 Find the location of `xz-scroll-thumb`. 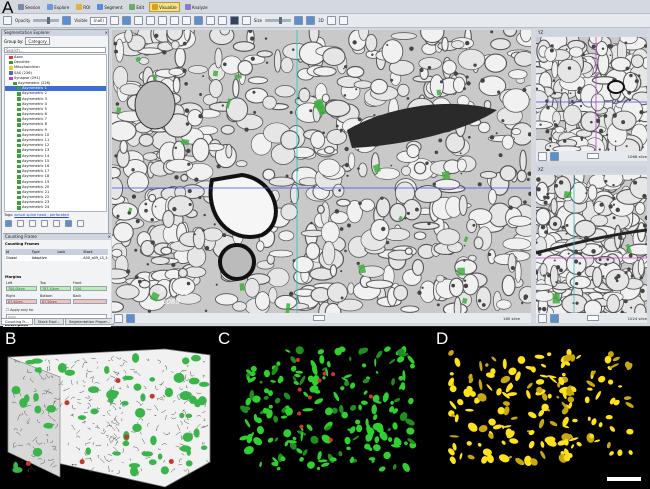

xz-scroll-thumb is located at coordinates (593, 318).